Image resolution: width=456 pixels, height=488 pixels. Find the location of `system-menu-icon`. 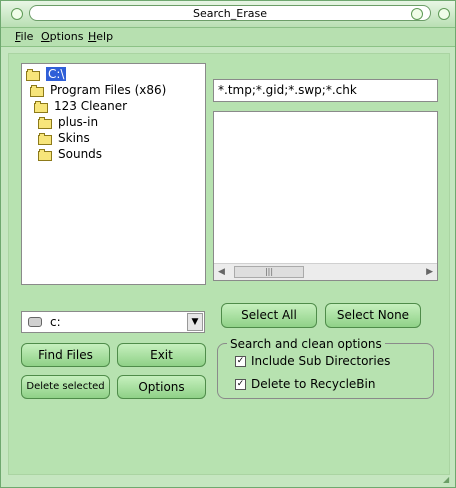

system-menu-icon is located at coordinates (17, 14).